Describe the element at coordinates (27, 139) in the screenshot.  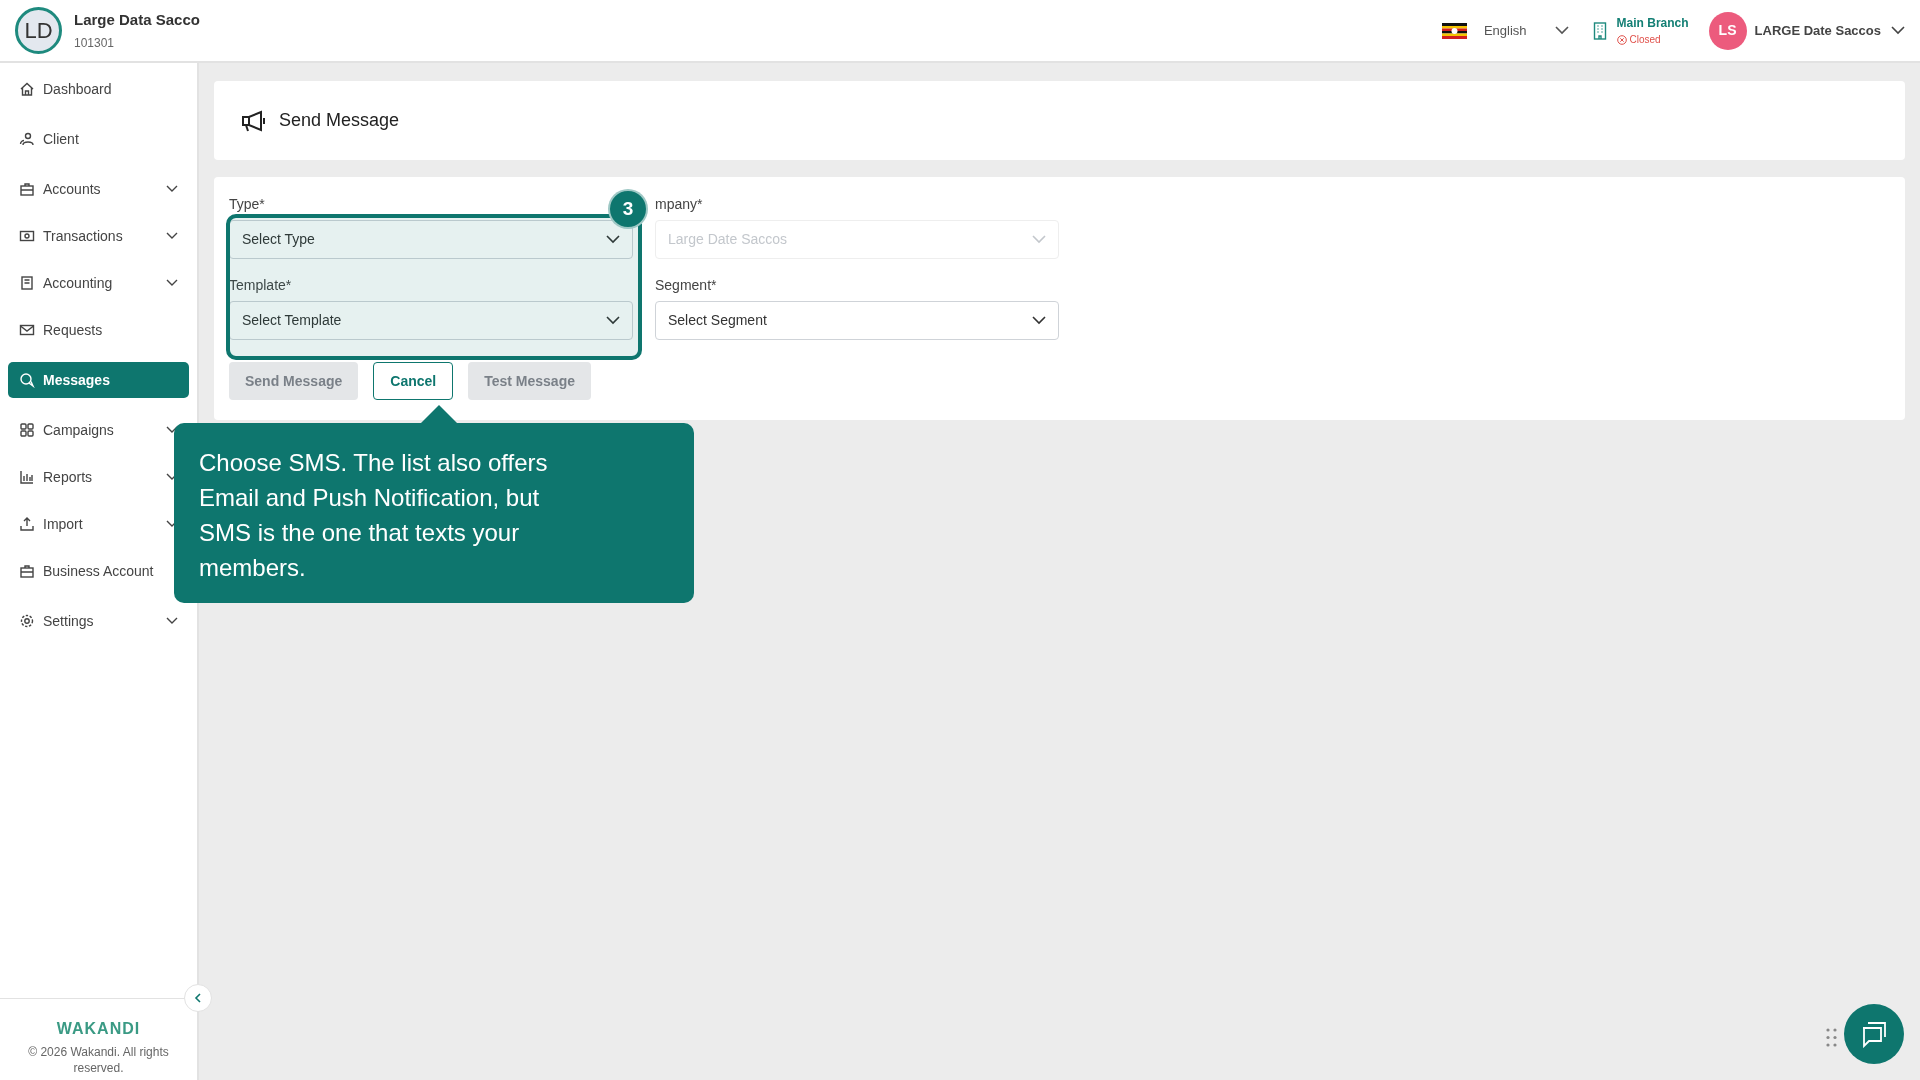
I see `users-icon` at that location.